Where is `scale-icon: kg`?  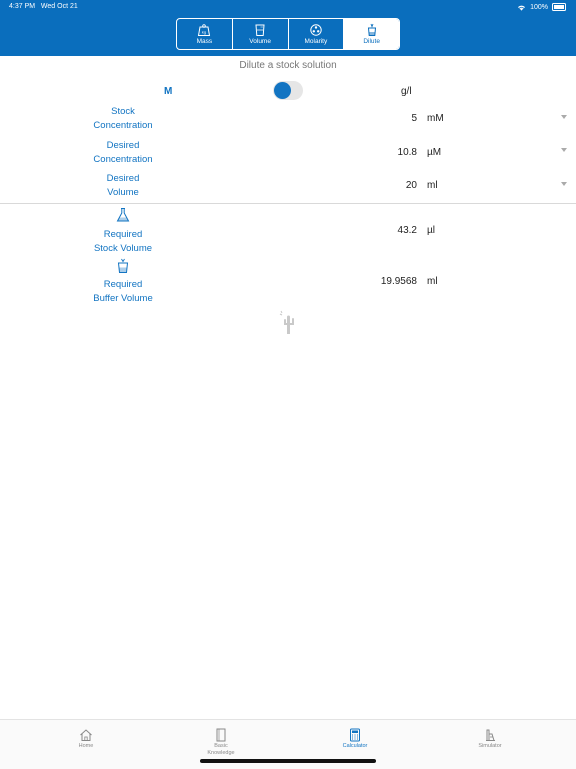 scale-icon: kg is located at coordinates (204, 30).